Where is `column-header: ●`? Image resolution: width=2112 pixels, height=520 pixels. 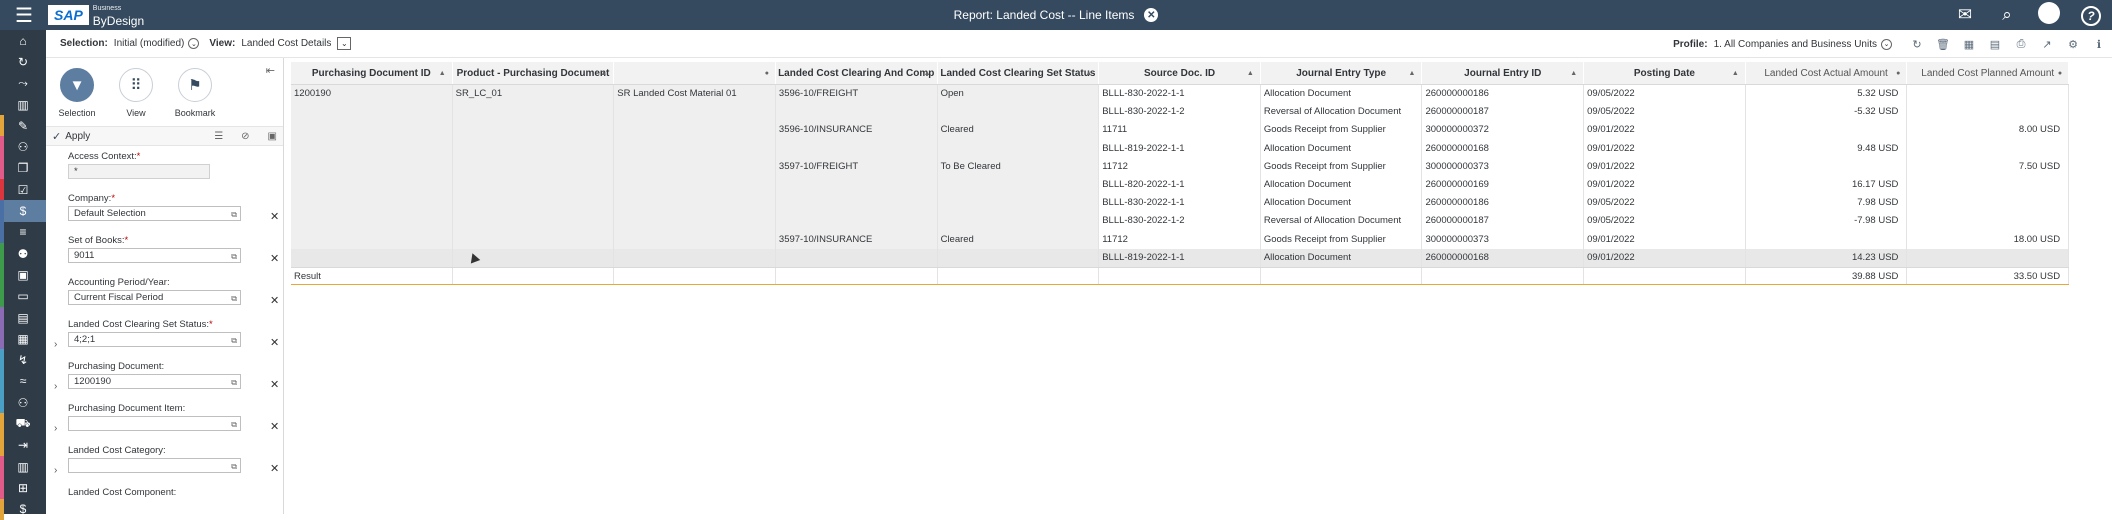
column-header: ● is located at coordinates (695, 73).